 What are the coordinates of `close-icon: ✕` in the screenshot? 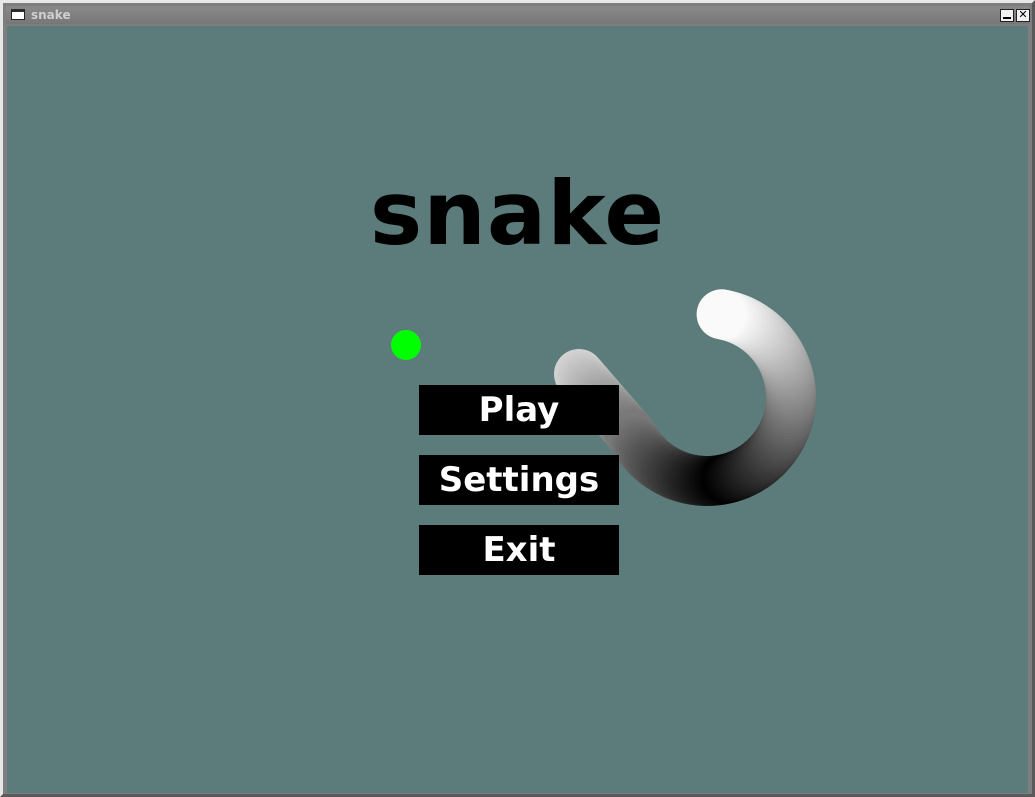 It's located at (1023, 14).